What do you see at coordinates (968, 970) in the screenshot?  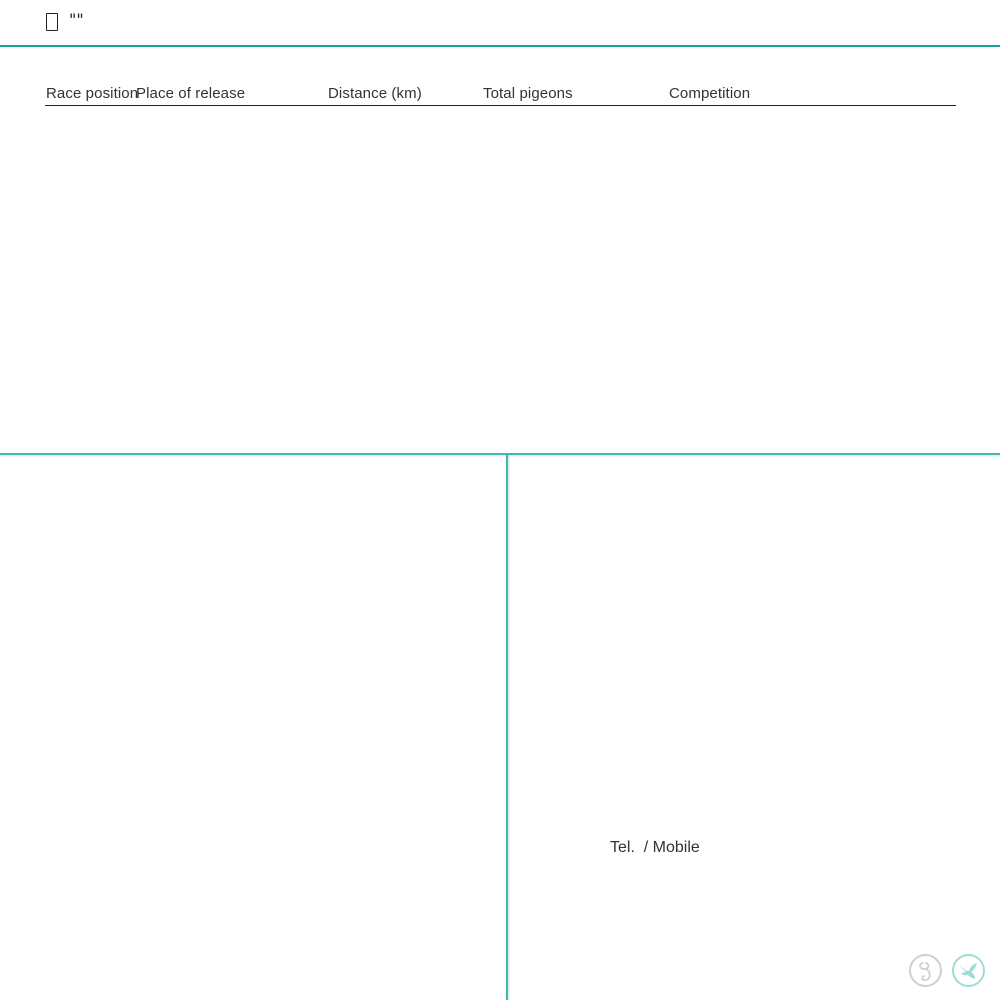 I see `pigeon-icon` at bounding box center [968, 970].